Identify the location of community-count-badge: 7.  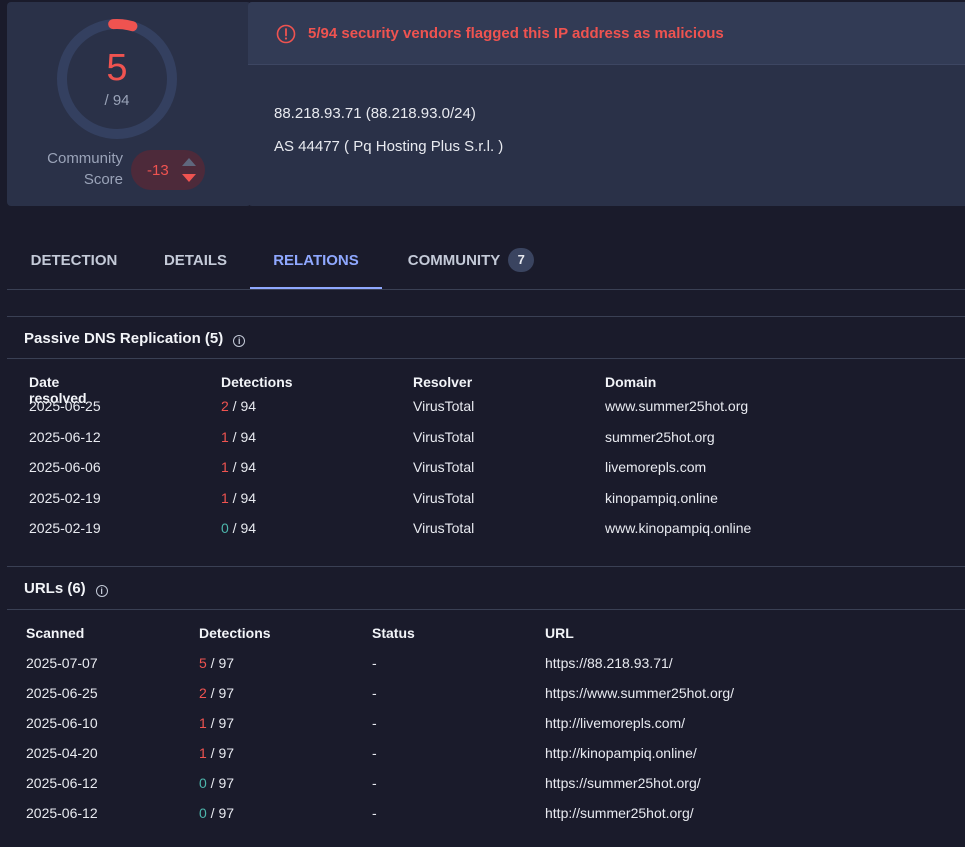
(521, 260).